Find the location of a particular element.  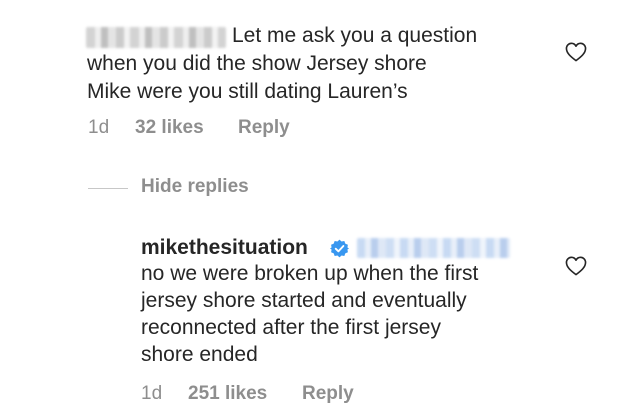

reply-line-2: jersey shore started and eventually is located at coordinates (304, 300).